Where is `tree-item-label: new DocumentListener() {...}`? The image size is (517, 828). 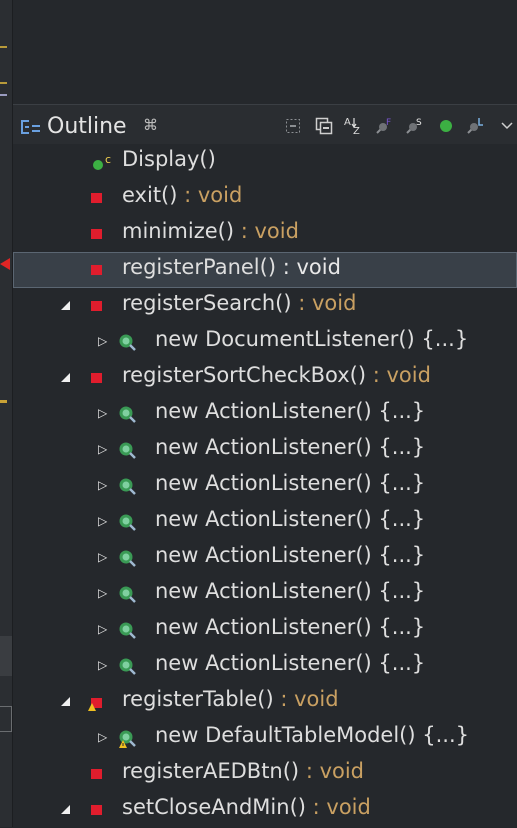 tree-item-label: new DocumentListener() {...} is located at coordinates (311, 339).